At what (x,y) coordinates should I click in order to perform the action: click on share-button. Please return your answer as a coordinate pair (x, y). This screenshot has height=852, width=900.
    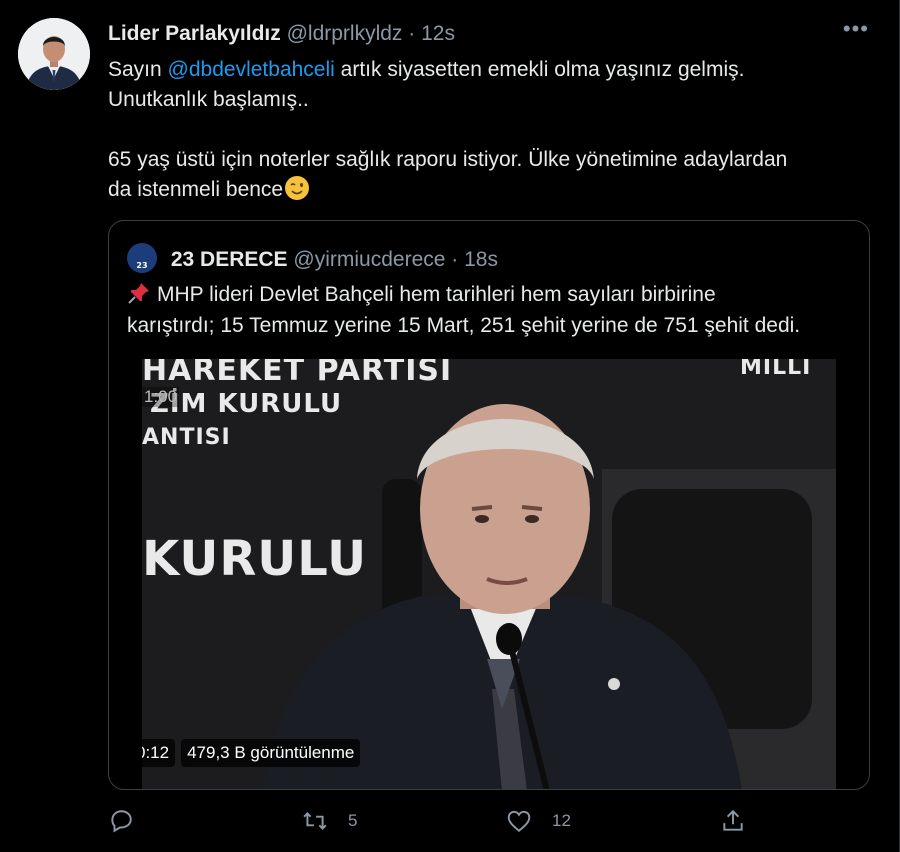
    Looking at the image, I should click on (743, 821).